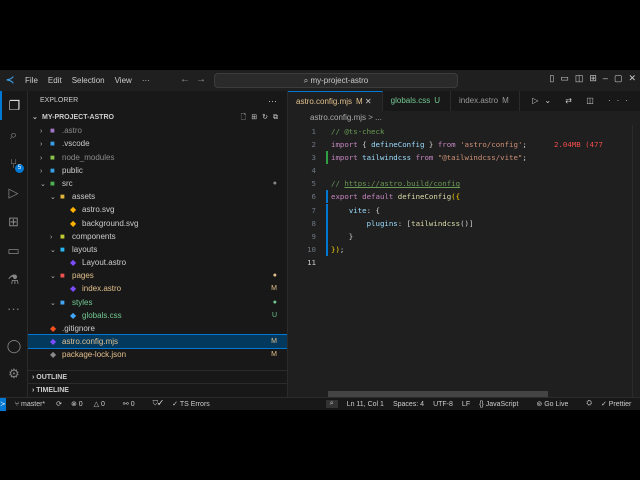  I want to click on minimize-icon: –, so click(605, 78).